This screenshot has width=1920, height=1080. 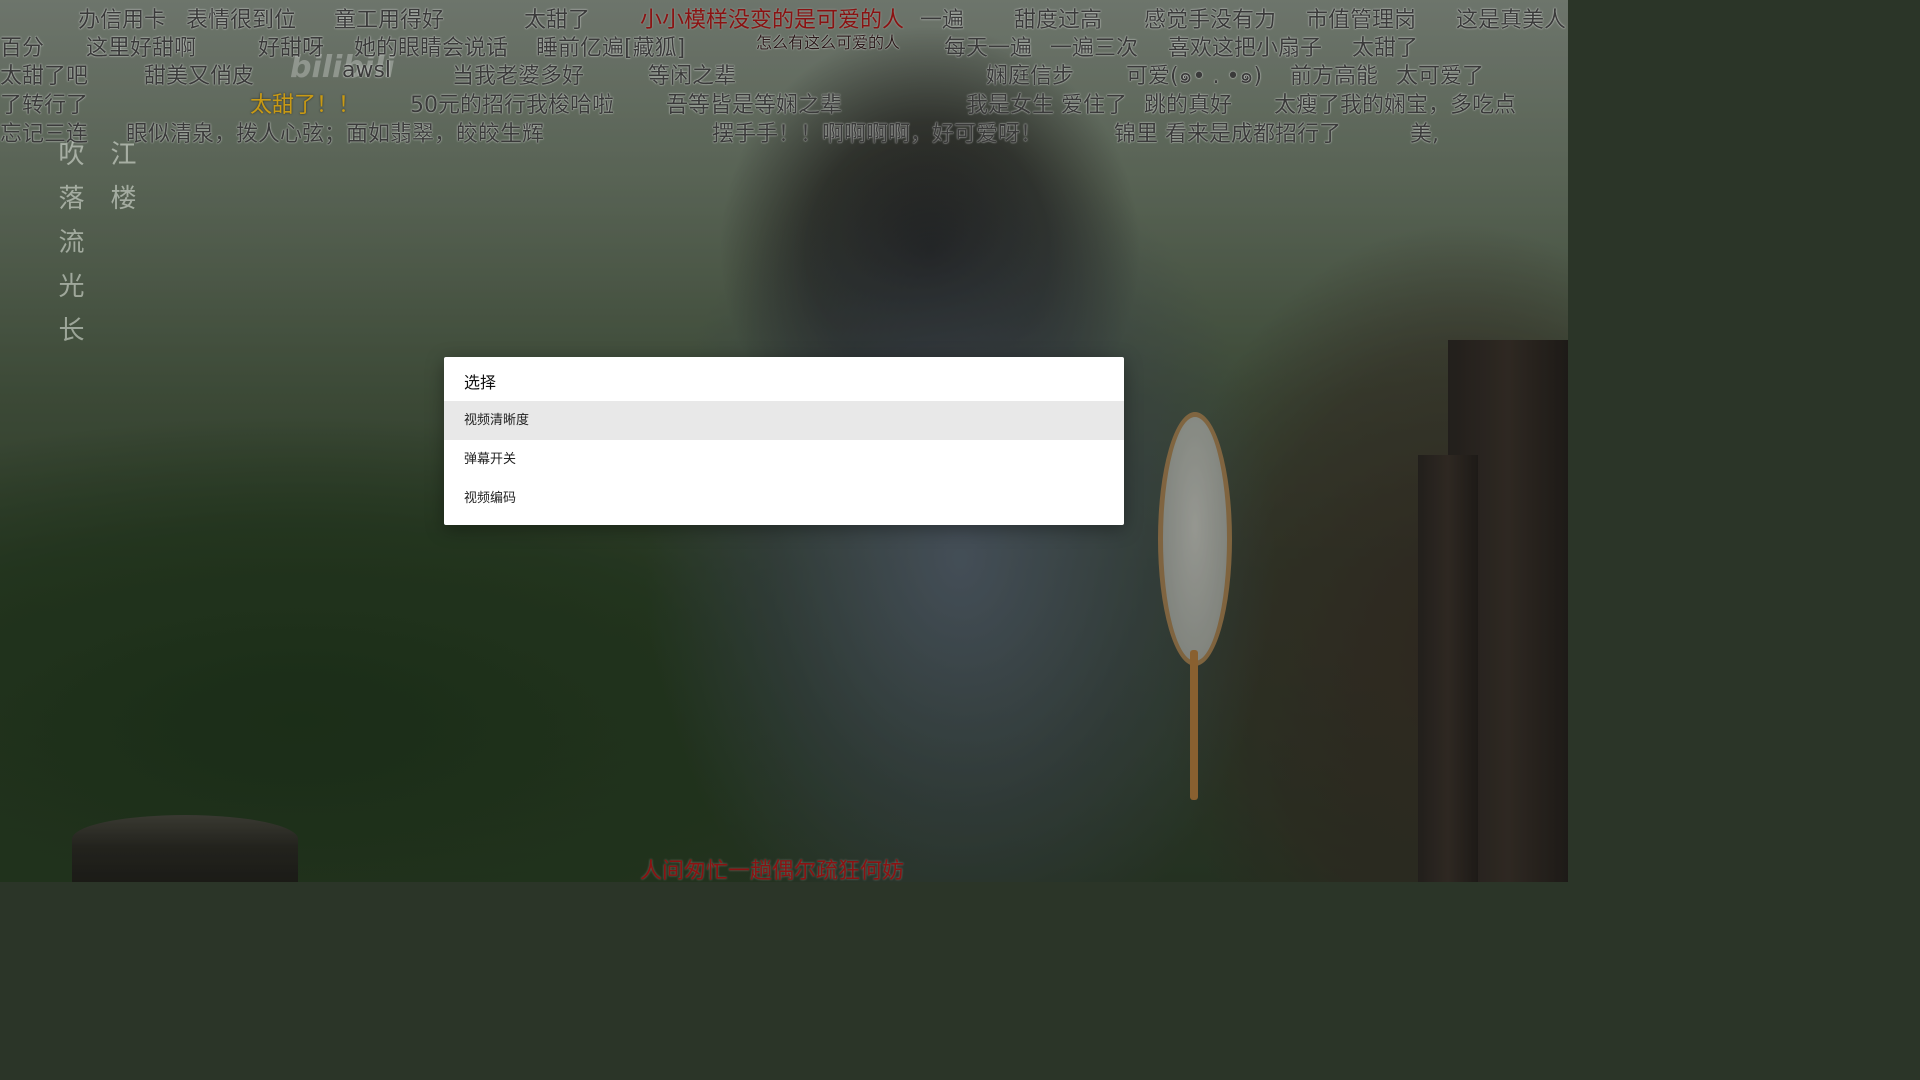 I want to click on danmaku-comment: 50元的招行我梭哈啦, so click(x=512, y=105).